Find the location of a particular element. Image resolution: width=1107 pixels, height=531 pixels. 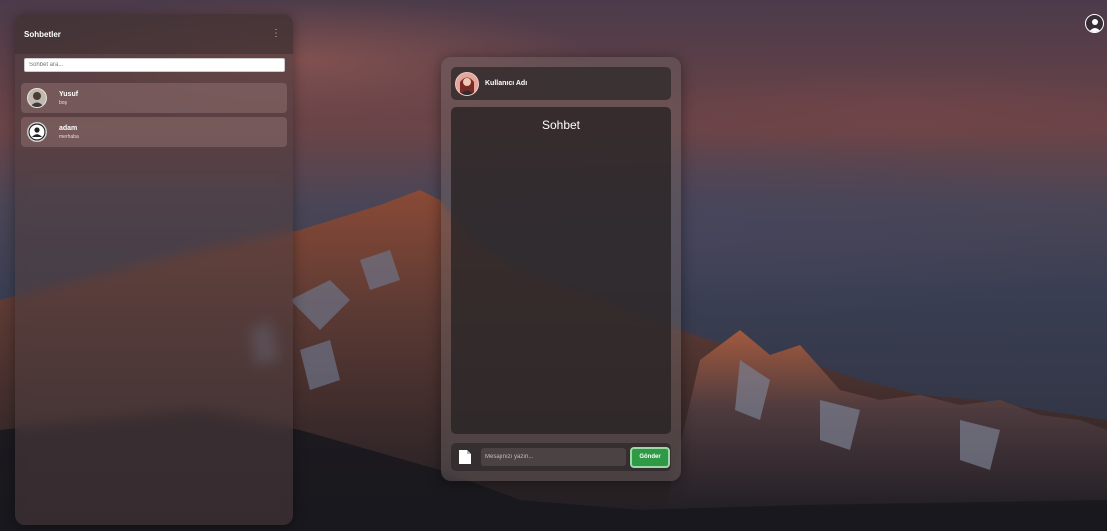

file-icon is located at coordinates (465, 457).